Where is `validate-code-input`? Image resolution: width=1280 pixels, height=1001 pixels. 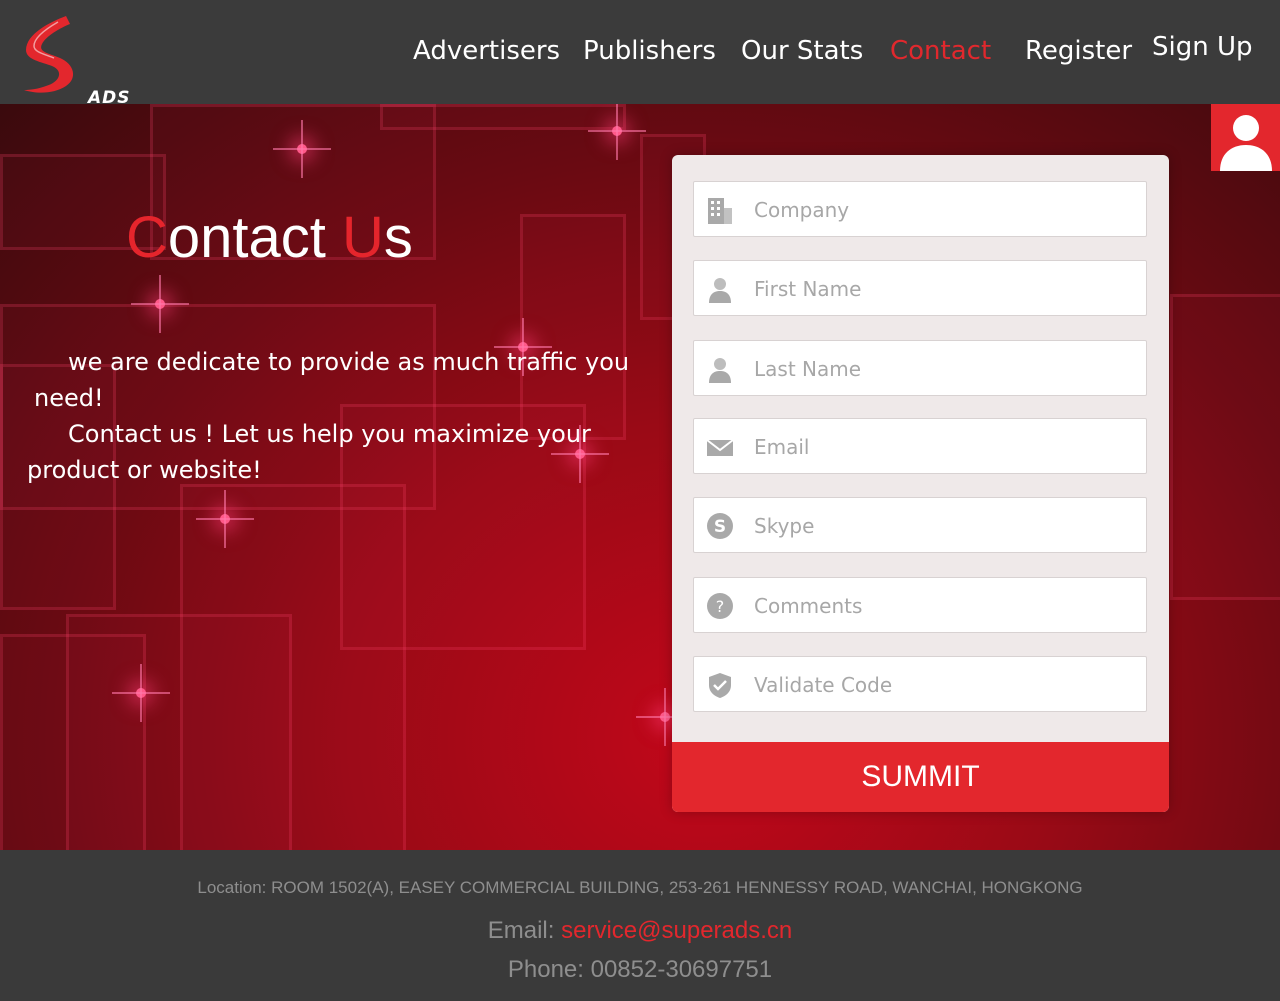
validate-code-input is located at coordinates (944, 685).